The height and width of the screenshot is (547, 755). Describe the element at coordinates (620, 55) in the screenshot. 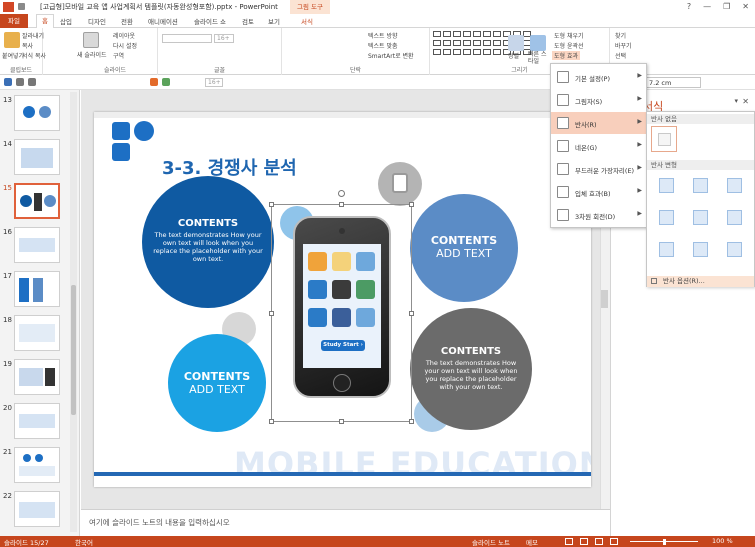

I see `select-button: 선택` at that location.